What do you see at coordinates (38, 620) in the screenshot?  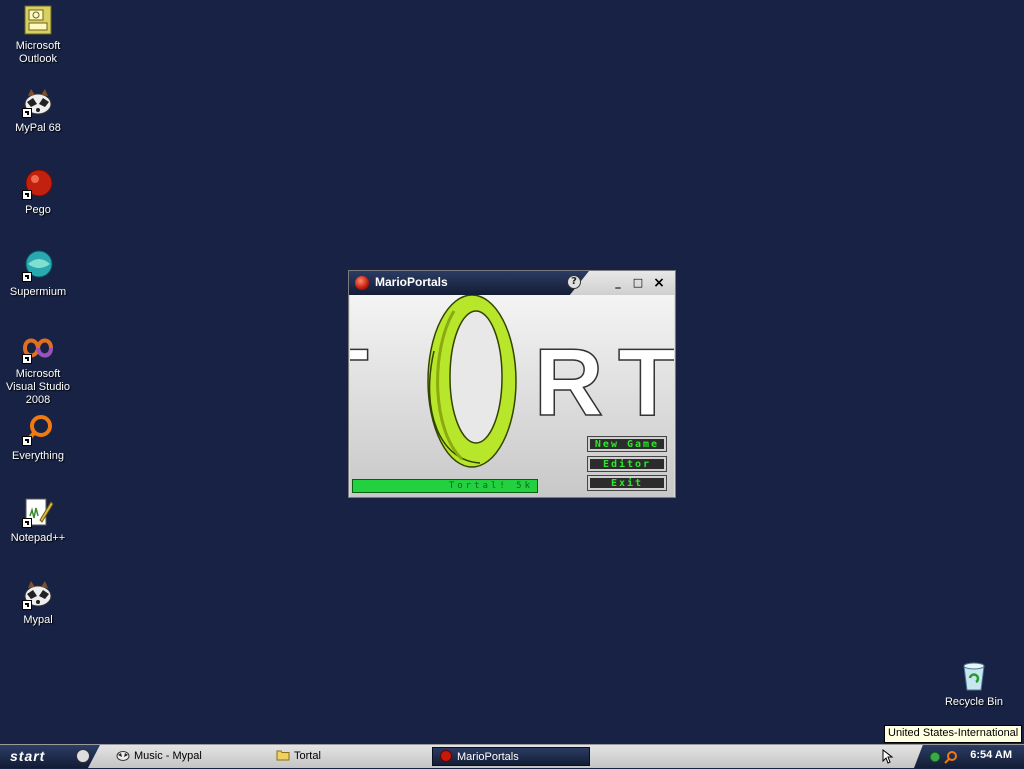 I see `desktop-icon-label: Mypal` at bounding box center [38, 620].